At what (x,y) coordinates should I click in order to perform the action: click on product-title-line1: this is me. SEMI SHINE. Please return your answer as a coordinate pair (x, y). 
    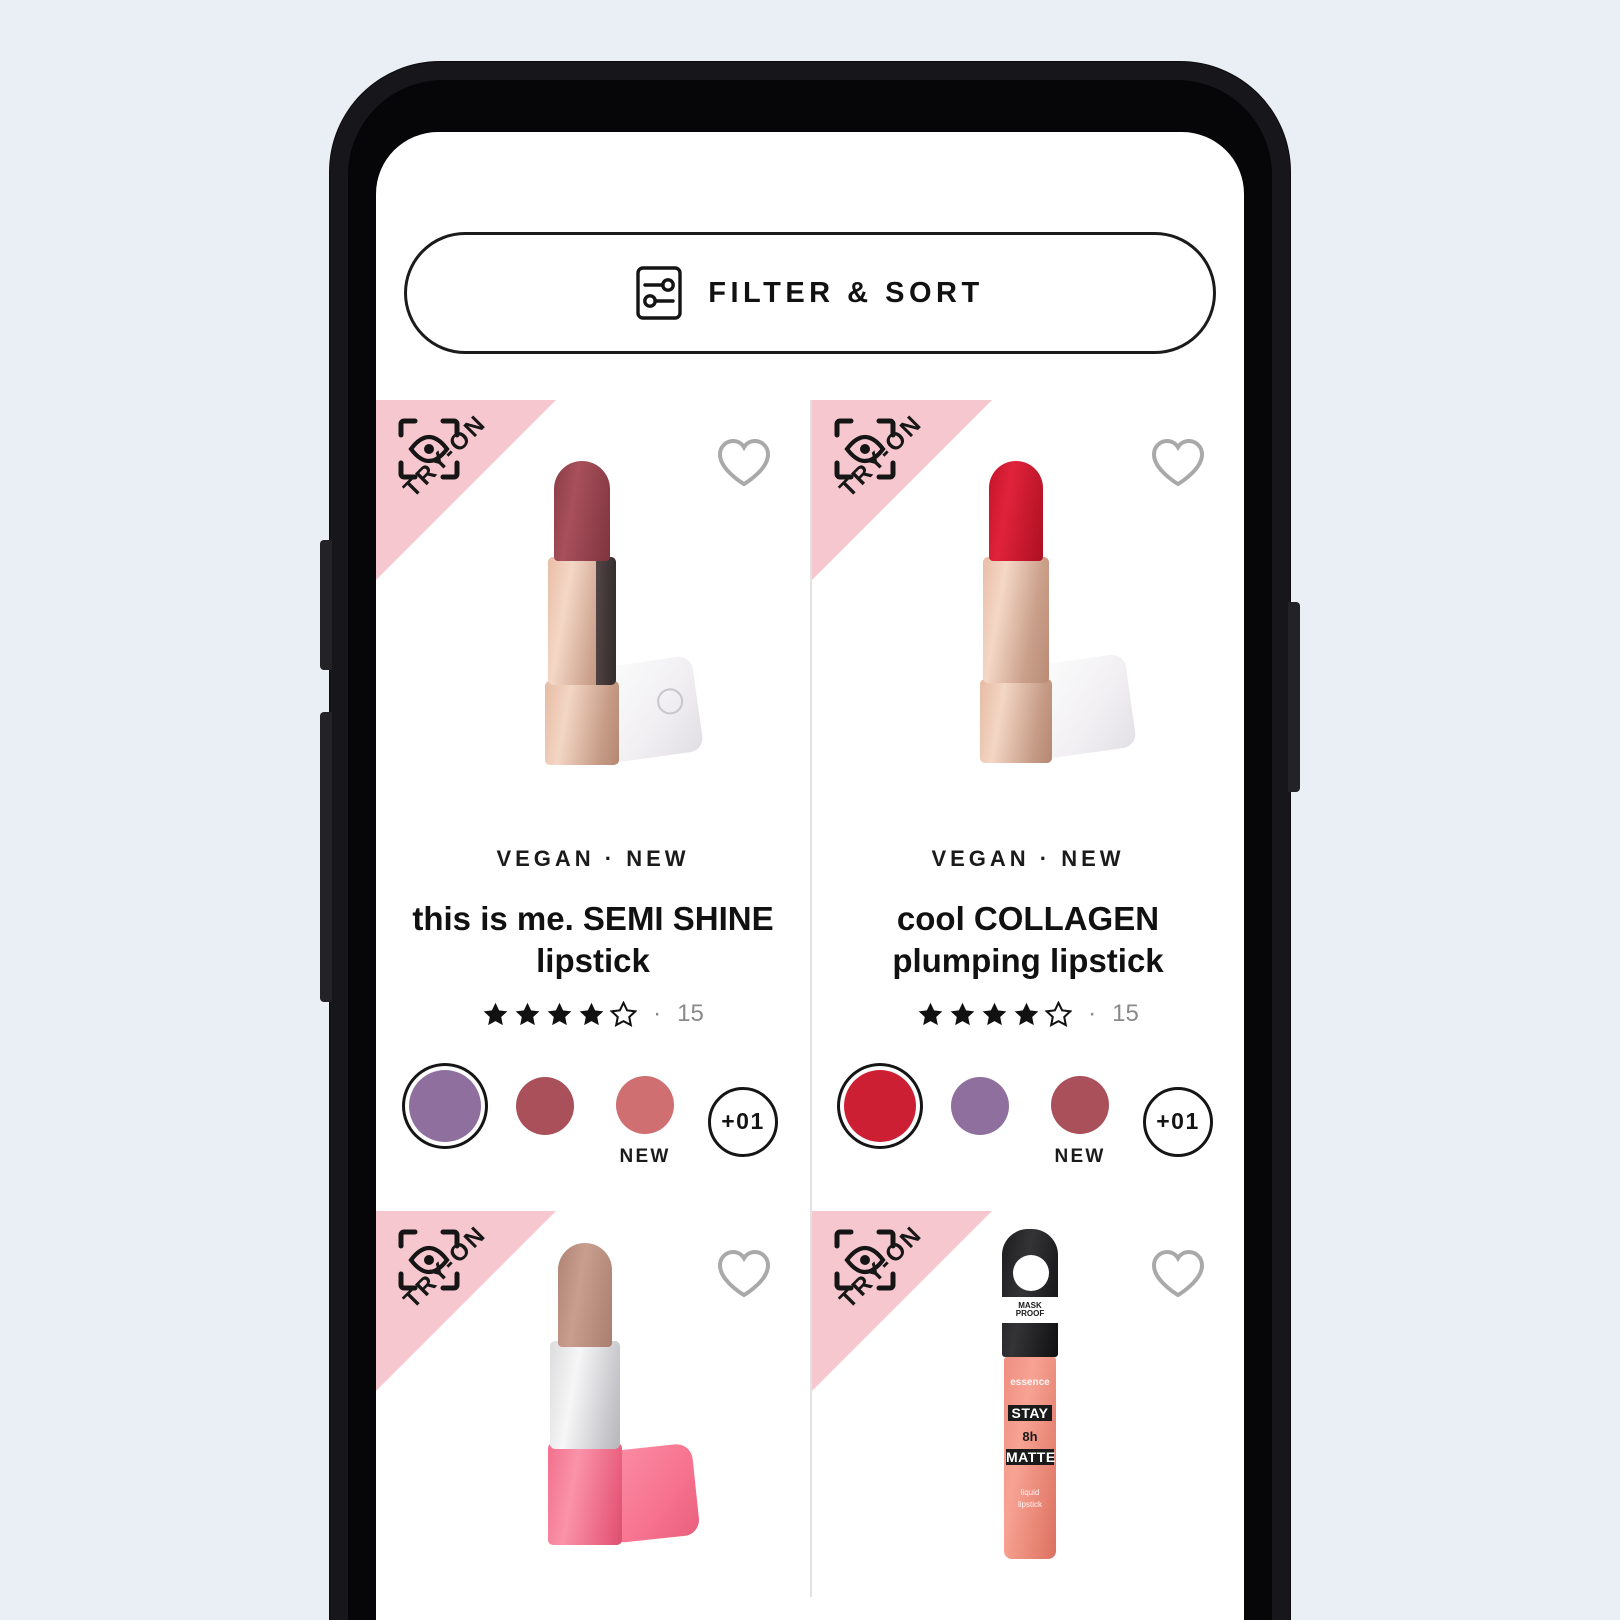
    Looking at the image, I should click on (593, 918).